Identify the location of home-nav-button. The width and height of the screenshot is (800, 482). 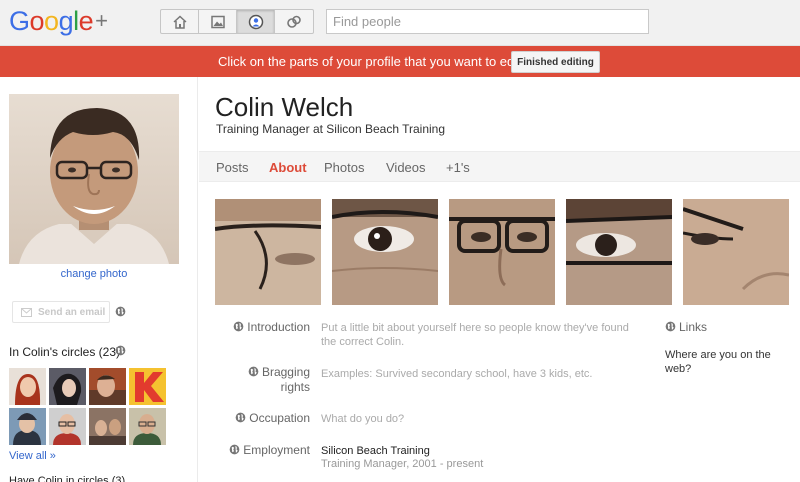
(180, 21).